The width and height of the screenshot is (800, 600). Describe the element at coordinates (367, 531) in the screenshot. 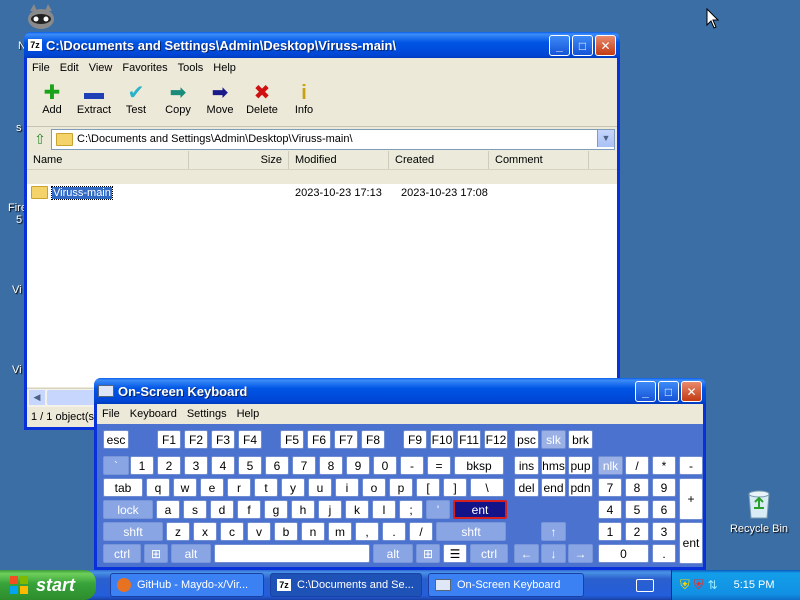

I see `key-k44: ,` at that location.